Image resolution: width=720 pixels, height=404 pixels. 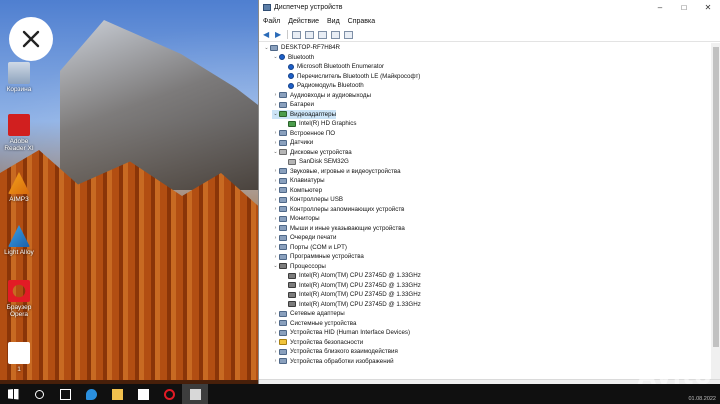 What do you see at coordinates (338, 229) in the screenshot?
I see `tree-category: › Мыши и иные указывающие устройства` at bounding box center [338, 229].